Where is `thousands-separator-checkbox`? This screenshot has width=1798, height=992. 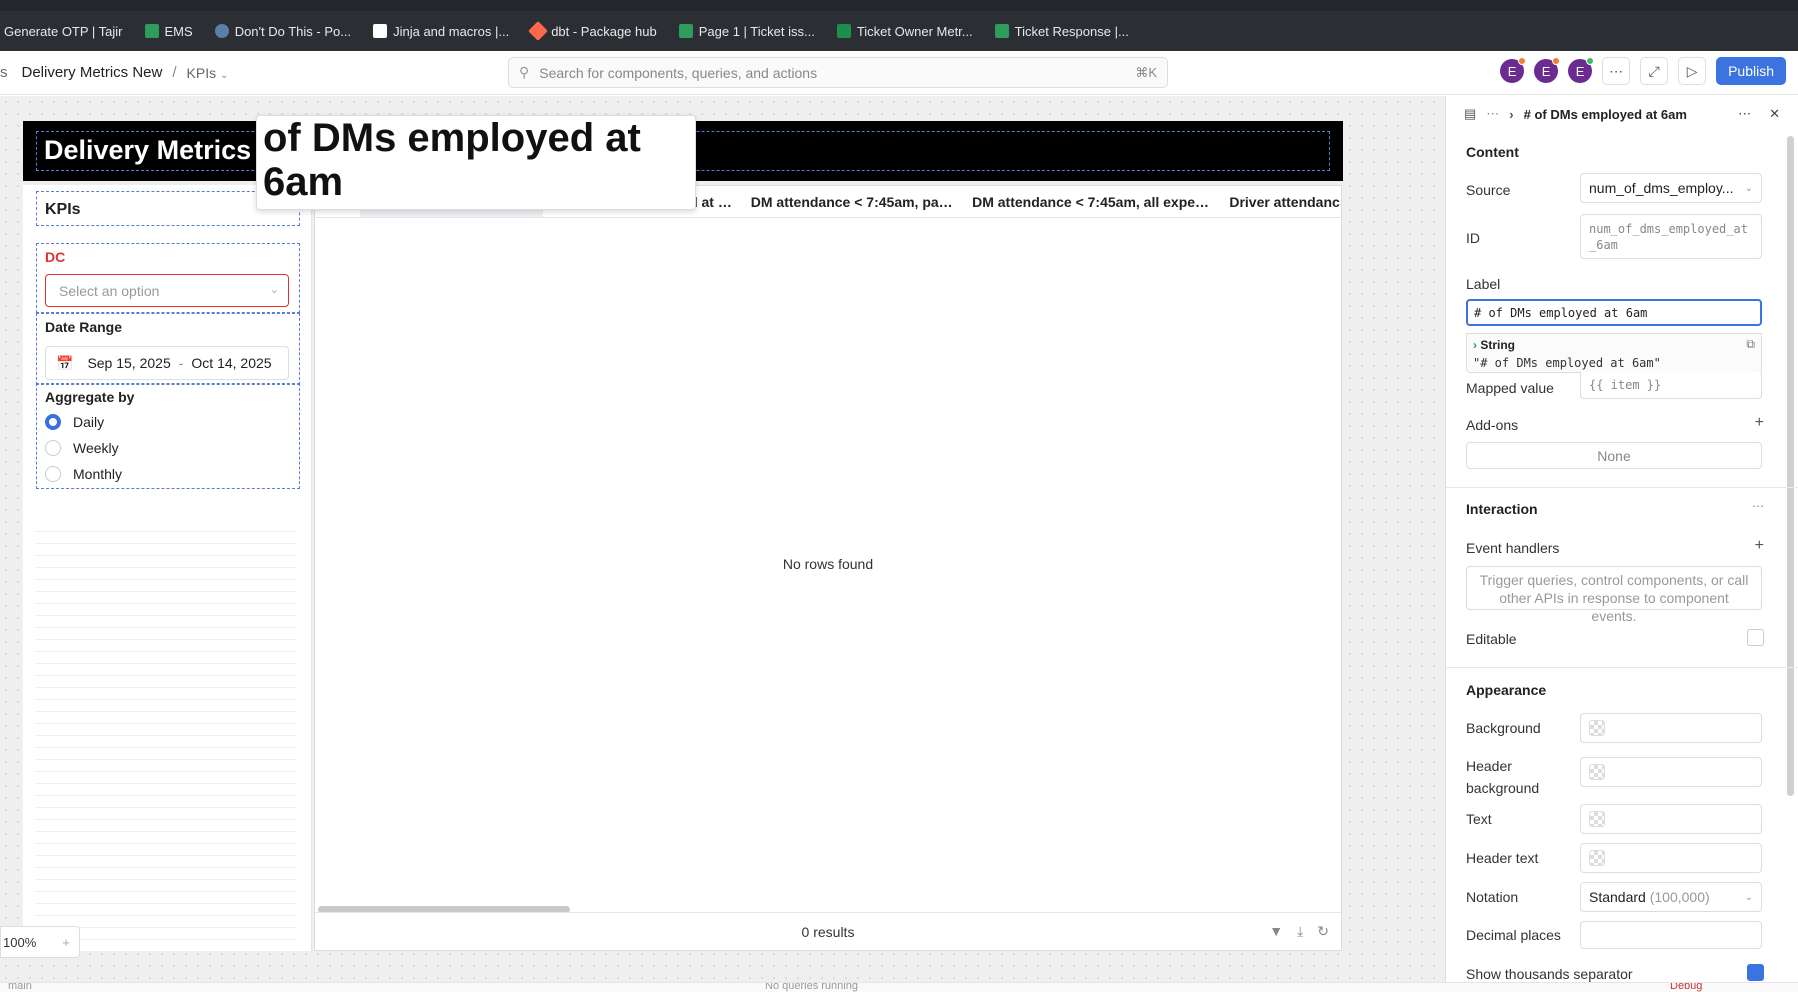 thousands-separator-checkbox is located at coordinates (1755, 972).